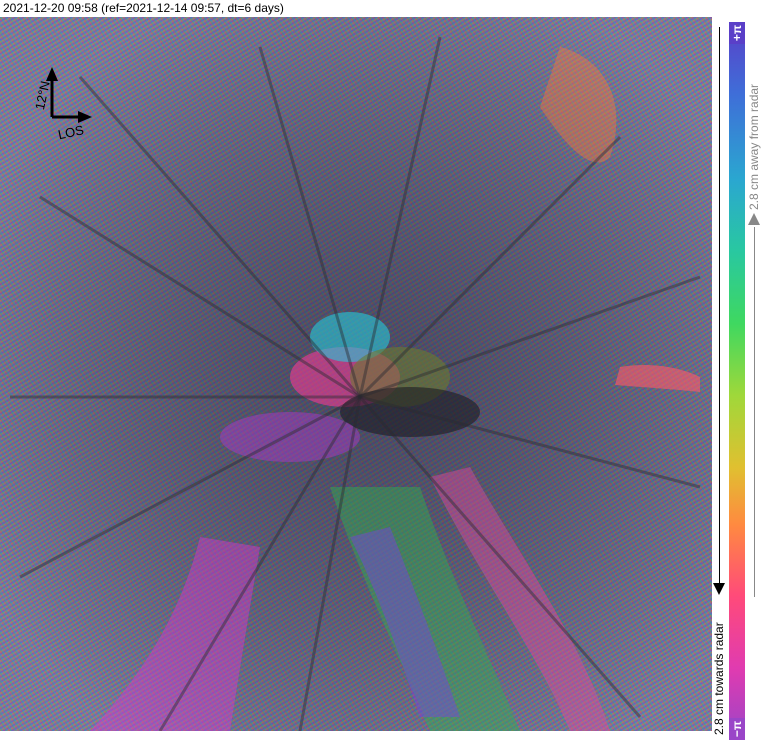 This screenshot has width=764, height=740. What do you see at coordinates (754, 146) in the screenshot?
I see `away-label: 2.8 cm away from radar` at bounding box center [754, 146].